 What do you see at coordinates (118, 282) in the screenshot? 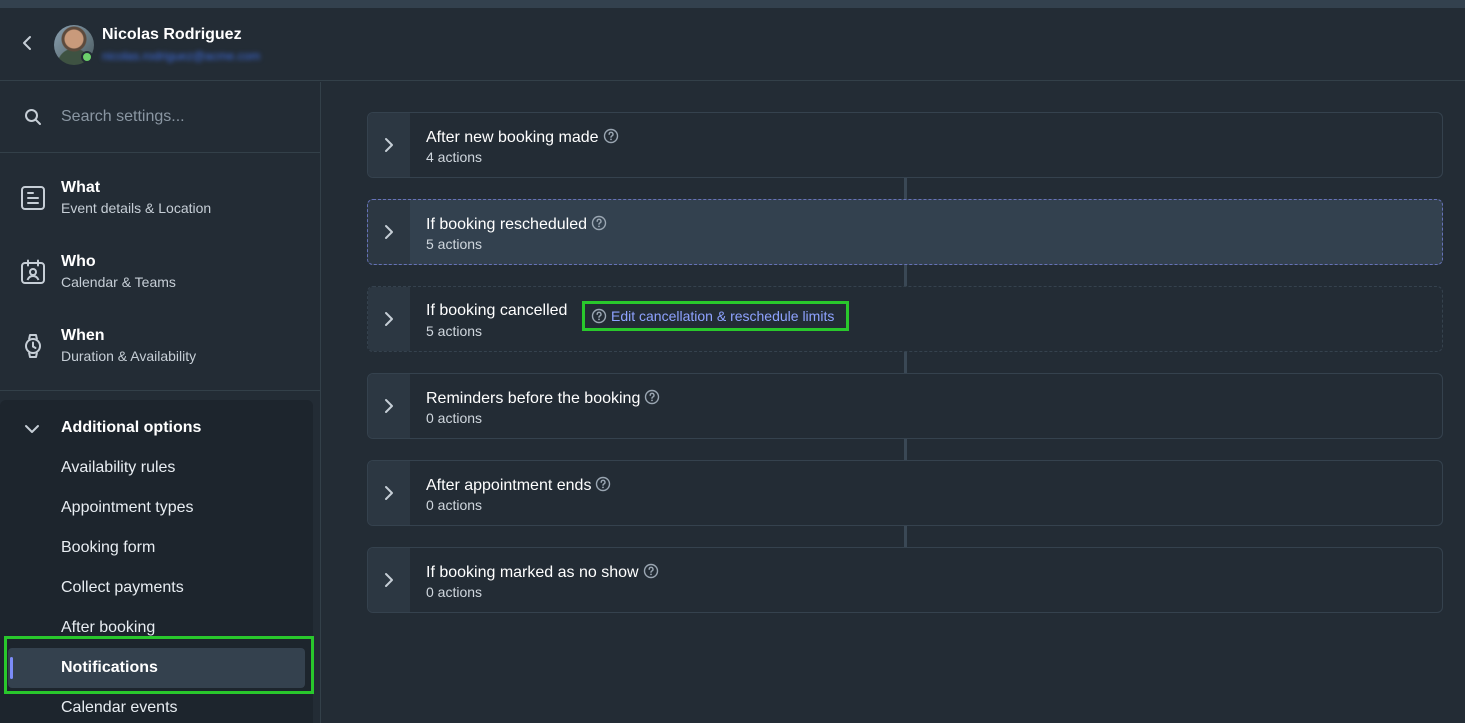
I see `sidebar-item-subtitle: Calendar & Teams` at bounding box center [118, 282].